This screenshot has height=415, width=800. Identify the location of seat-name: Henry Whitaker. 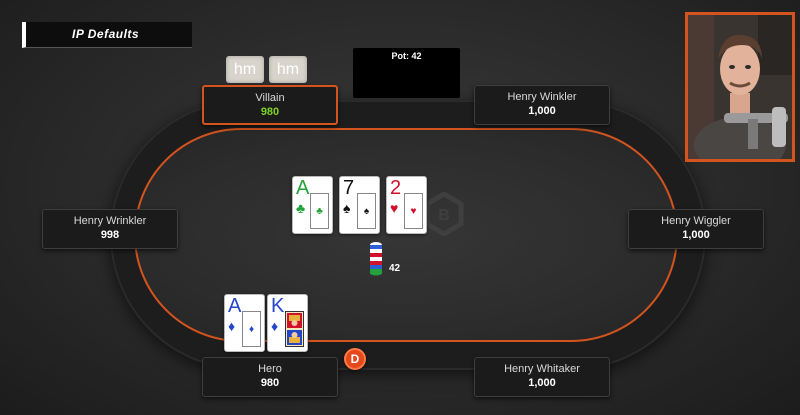
(542, 369).